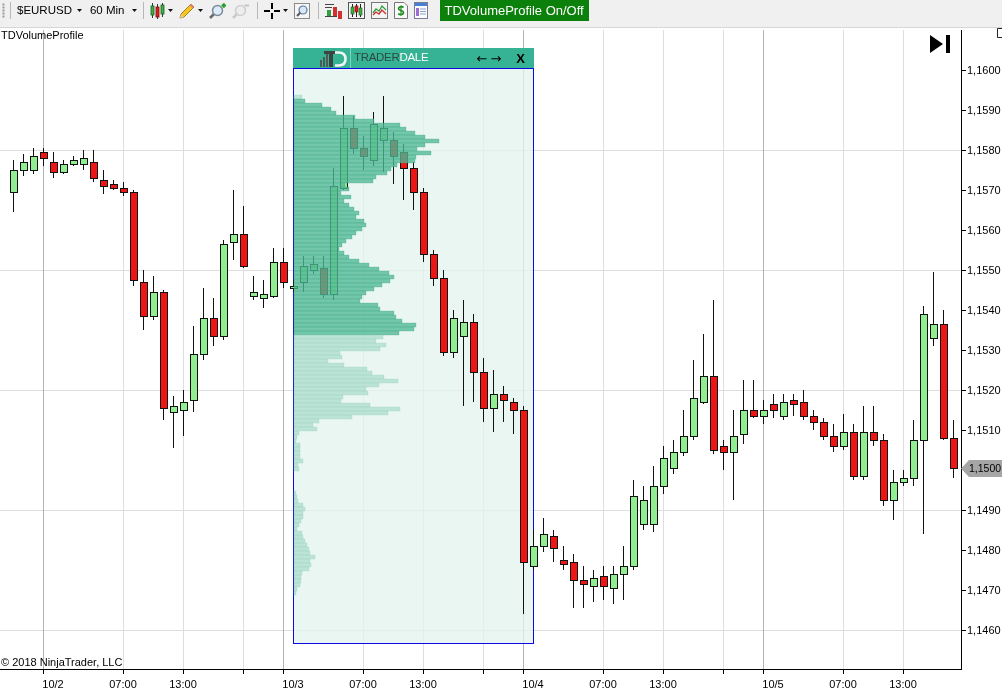 This screenshot has height=693, width=1002. Describe the element at coordinates (514, 10) in the screenshot. I see `indicator-toggle-button: TDVolumeProfile On/Off` at that location.